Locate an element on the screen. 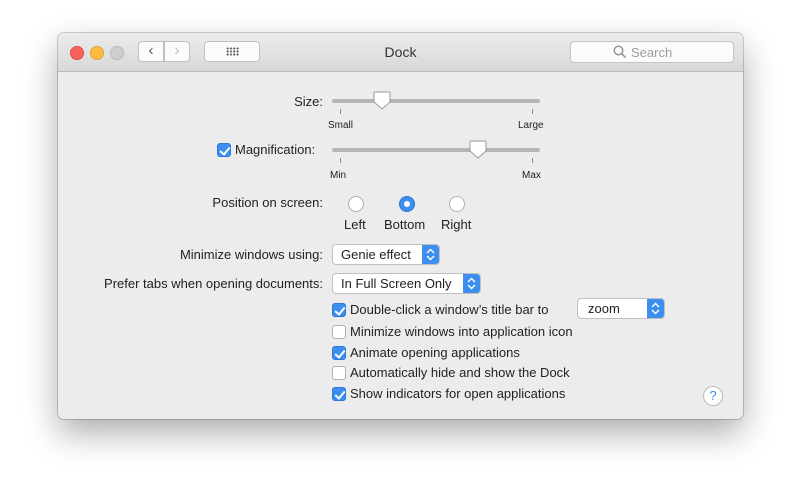  prefer-tabs-popup: In Full Screen Only is located at coordinates (406, 283).